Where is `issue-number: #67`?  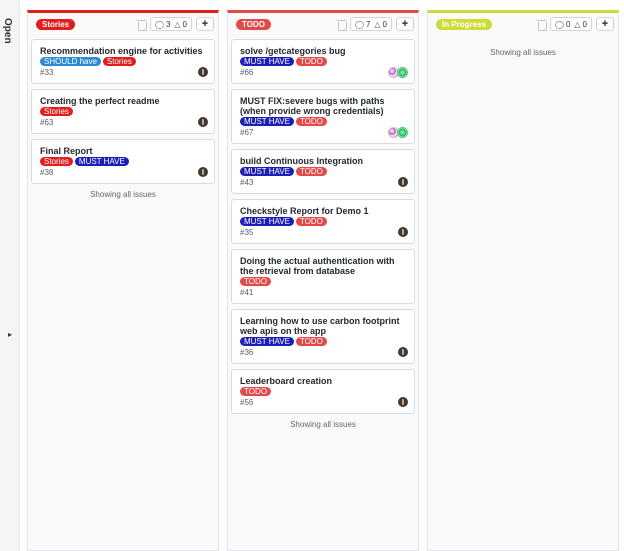 issue-number: #67 is located at coordinates (323, 132).